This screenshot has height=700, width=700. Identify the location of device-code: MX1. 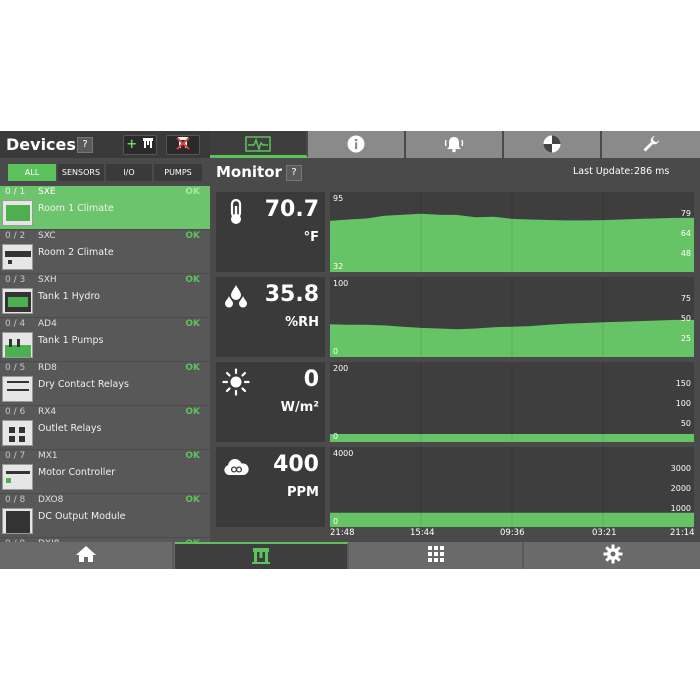
(48, 456).